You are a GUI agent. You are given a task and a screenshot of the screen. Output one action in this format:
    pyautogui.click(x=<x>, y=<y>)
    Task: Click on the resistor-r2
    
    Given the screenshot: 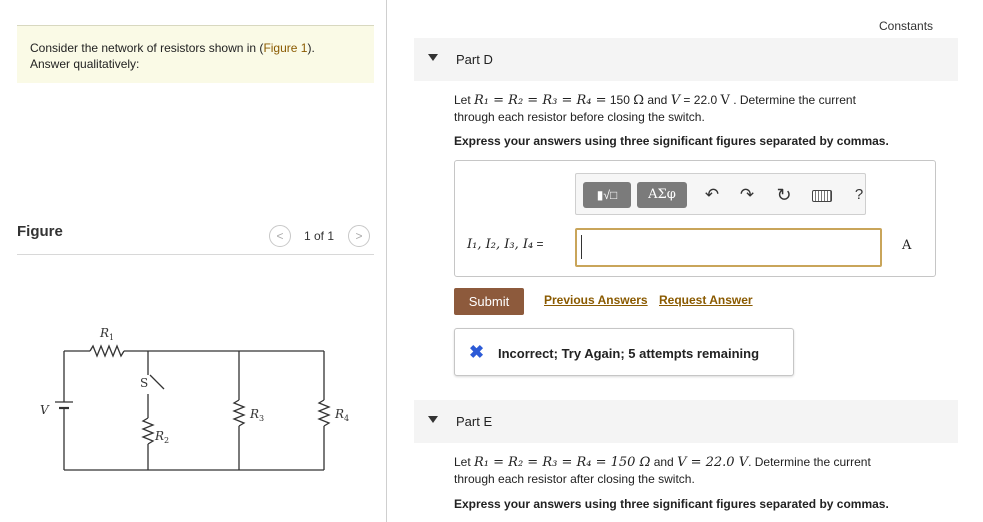 What is the action you would take?
    pyautogui.click(x=148, y=431)
    